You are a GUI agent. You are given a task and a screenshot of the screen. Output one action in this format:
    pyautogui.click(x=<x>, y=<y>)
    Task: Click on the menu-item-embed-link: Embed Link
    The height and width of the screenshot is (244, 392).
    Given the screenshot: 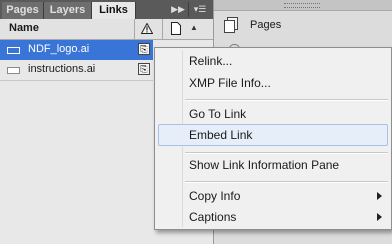 What is the action you would take?
    pyautogui.click(x=273, y=135)
    